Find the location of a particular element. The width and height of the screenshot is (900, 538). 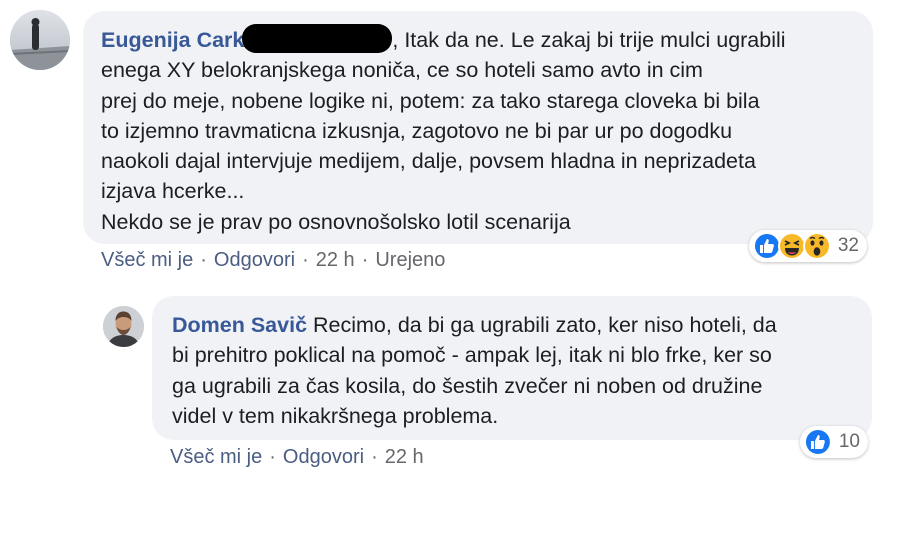

reaction-count: 10 is located at coordinates (849, 441).